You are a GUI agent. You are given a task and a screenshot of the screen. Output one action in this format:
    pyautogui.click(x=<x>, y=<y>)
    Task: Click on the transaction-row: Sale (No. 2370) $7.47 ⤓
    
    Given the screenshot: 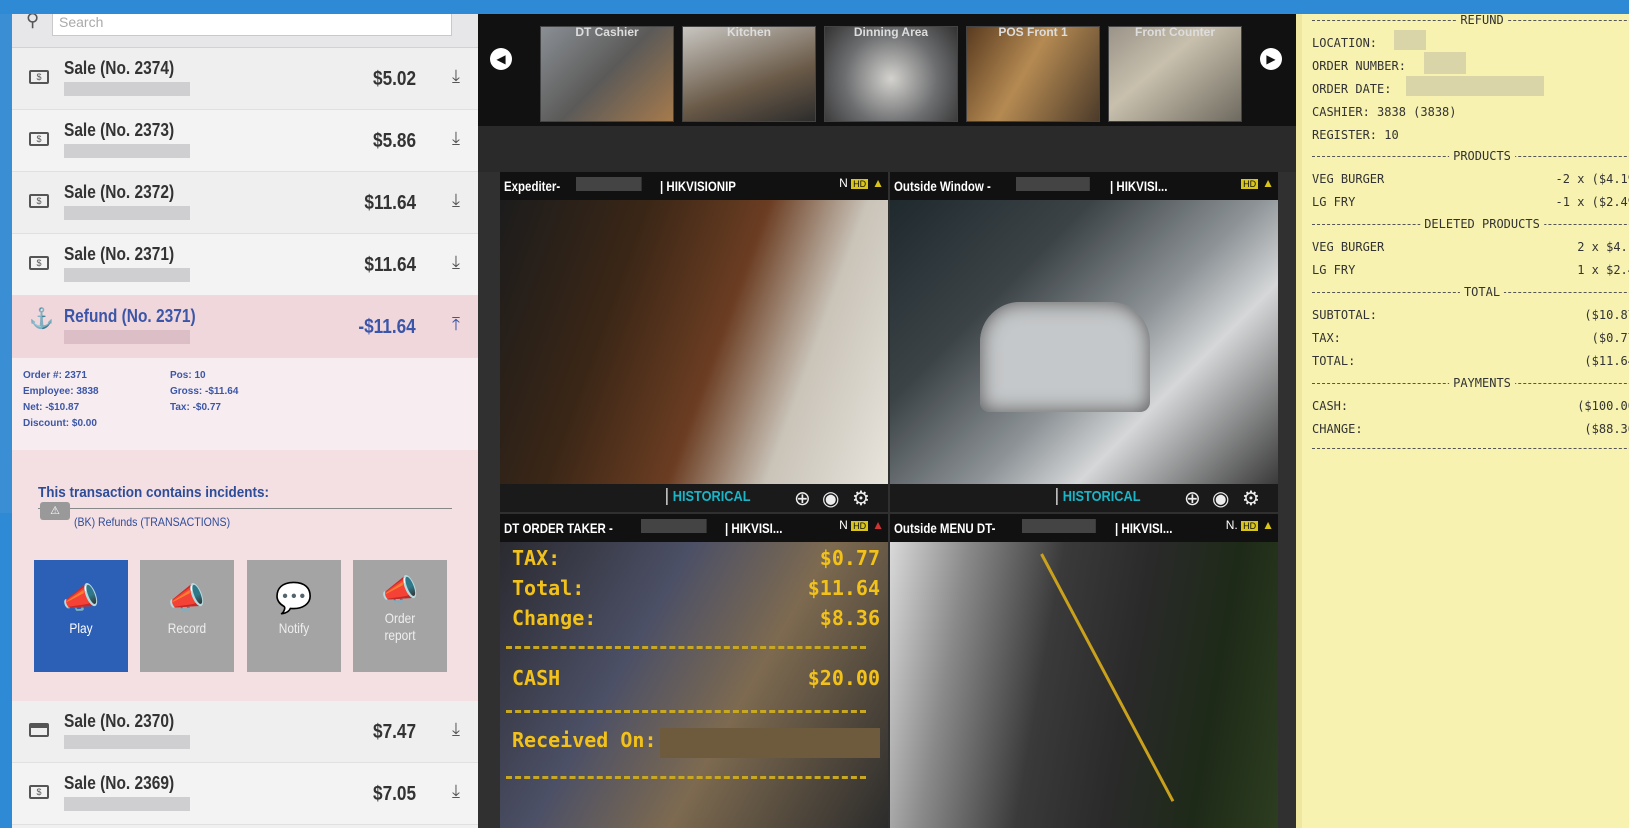 What is the action you would take?
    pyautogui.click(x=245, y=732)
    